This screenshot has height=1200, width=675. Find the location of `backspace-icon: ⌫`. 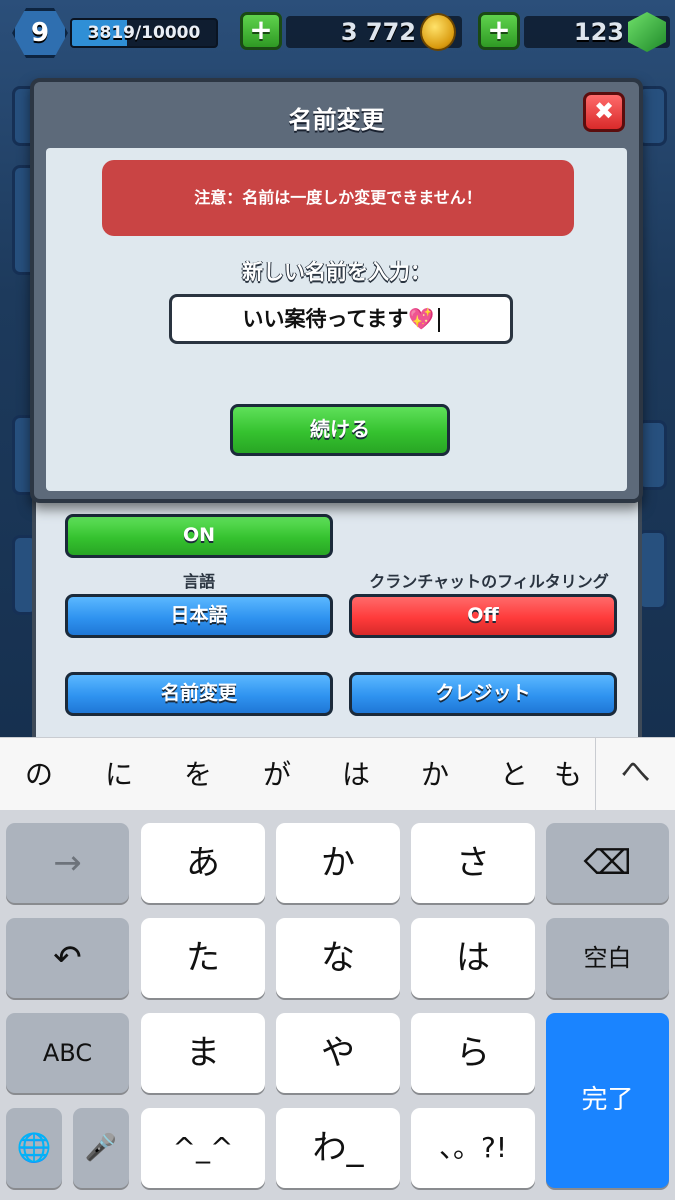

backspace-icon: ⌫ is located at coordinates (607, 863).